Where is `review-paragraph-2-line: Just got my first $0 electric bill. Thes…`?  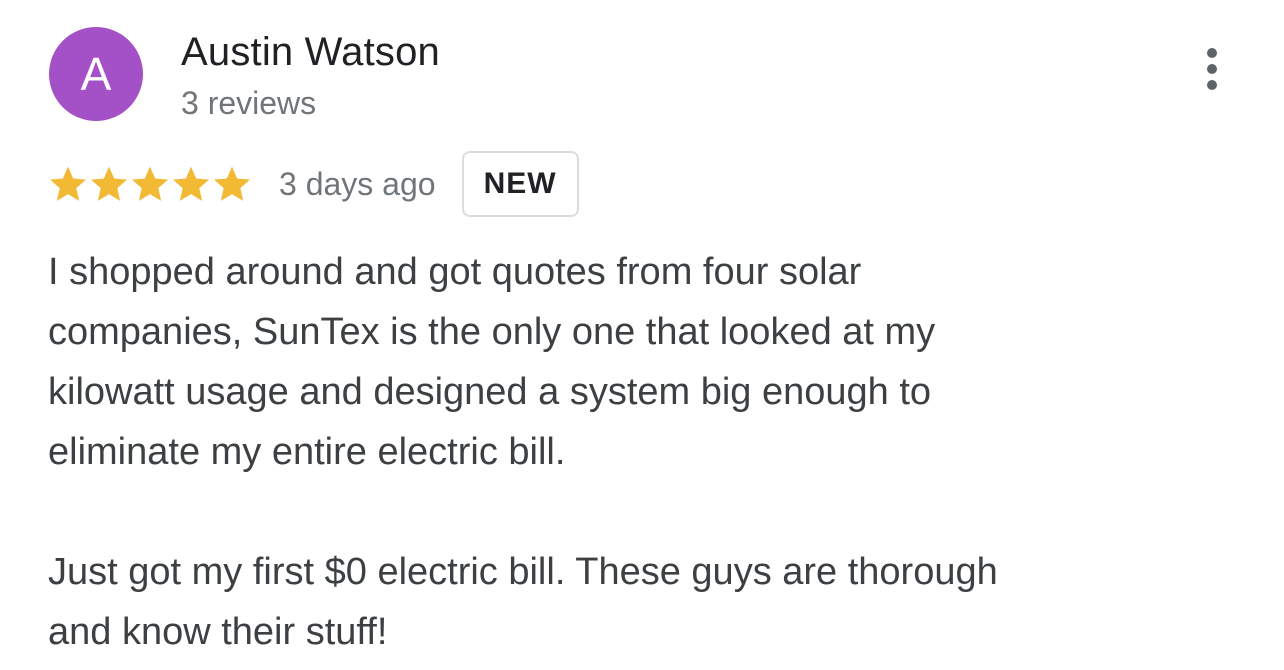
review-paragraph-2-line: Just got my first $0 electric bill. Thes… is located at coordinates (523, 572).